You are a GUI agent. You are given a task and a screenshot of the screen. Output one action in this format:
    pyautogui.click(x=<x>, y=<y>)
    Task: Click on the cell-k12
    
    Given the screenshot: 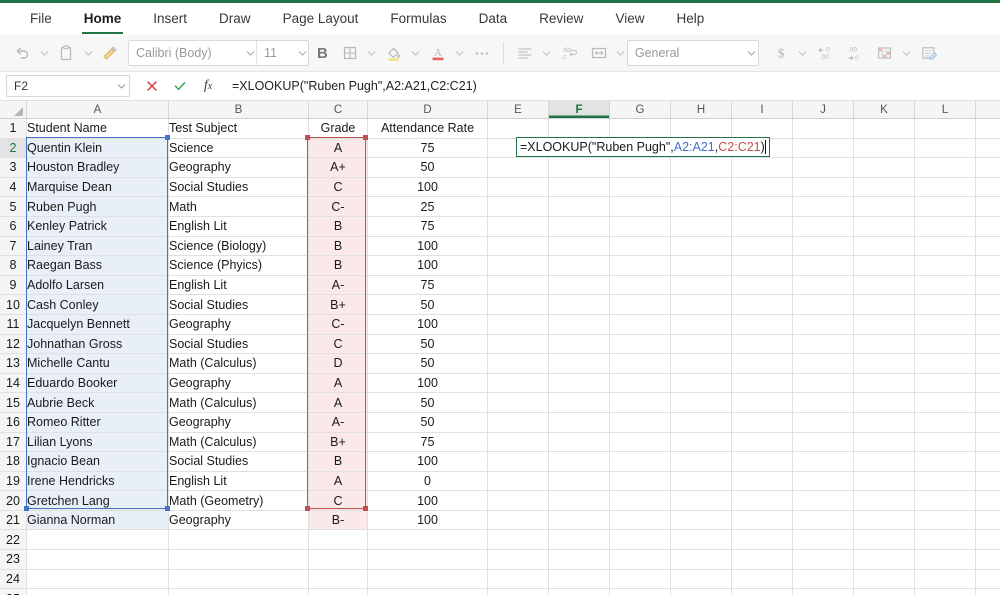 What is the action you would take?
    pyautogui.click(x=884, y=344)
    